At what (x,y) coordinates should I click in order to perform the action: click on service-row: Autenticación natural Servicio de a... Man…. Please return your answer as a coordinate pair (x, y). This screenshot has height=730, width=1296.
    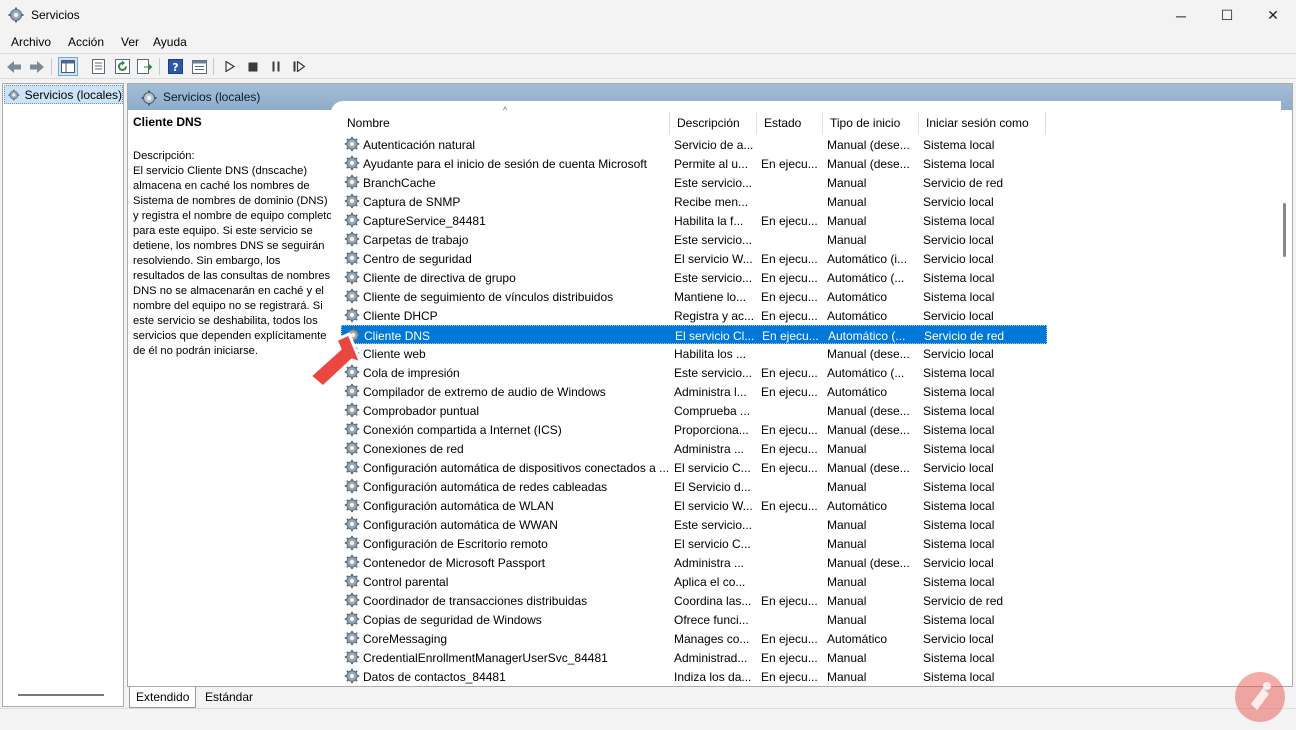
    Looking at the image, I should click on (694, 144).